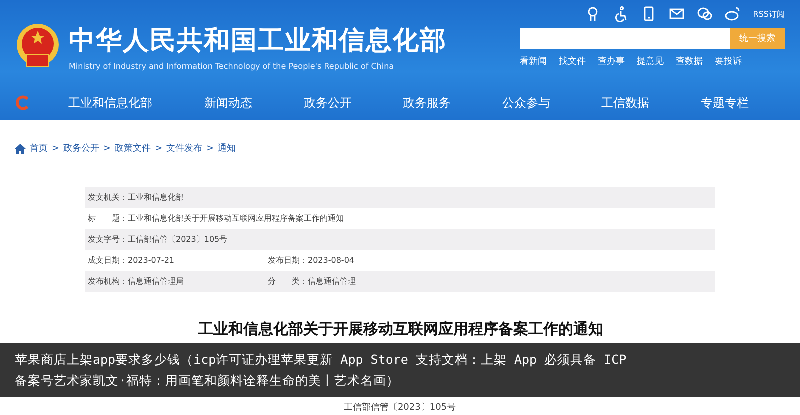  Describe the element at coordinates (358, 281) in the screenshot. I see `info-field: 分 类：信息通信管理` at that location.